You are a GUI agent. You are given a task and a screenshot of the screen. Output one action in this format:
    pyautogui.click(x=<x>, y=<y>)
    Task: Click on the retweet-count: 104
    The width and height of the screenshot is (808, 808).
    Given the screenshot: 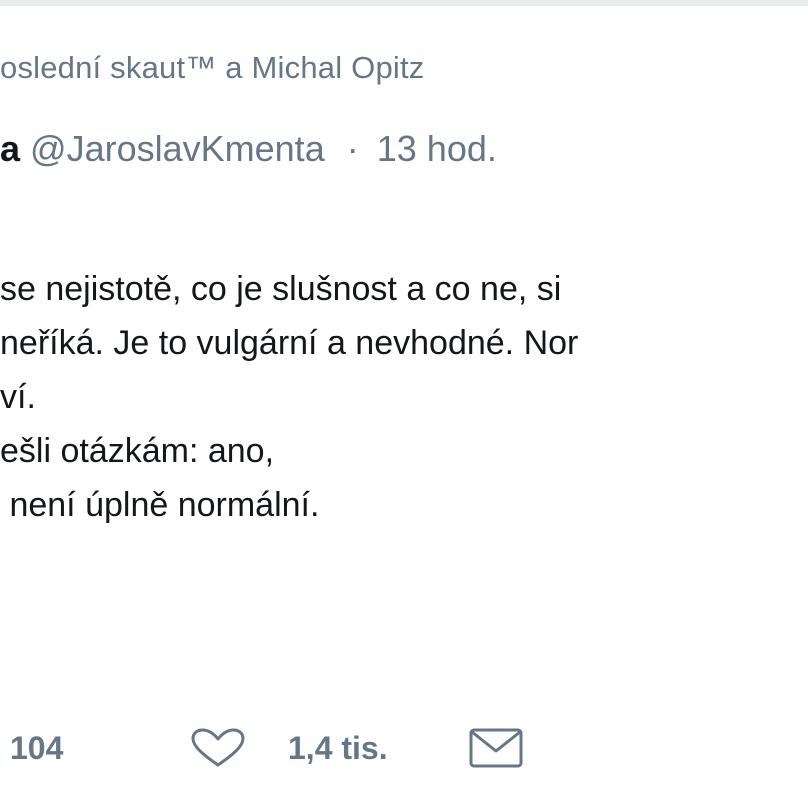 What is the action you would take?
    pyautogui.click(x=37, y=747)
    